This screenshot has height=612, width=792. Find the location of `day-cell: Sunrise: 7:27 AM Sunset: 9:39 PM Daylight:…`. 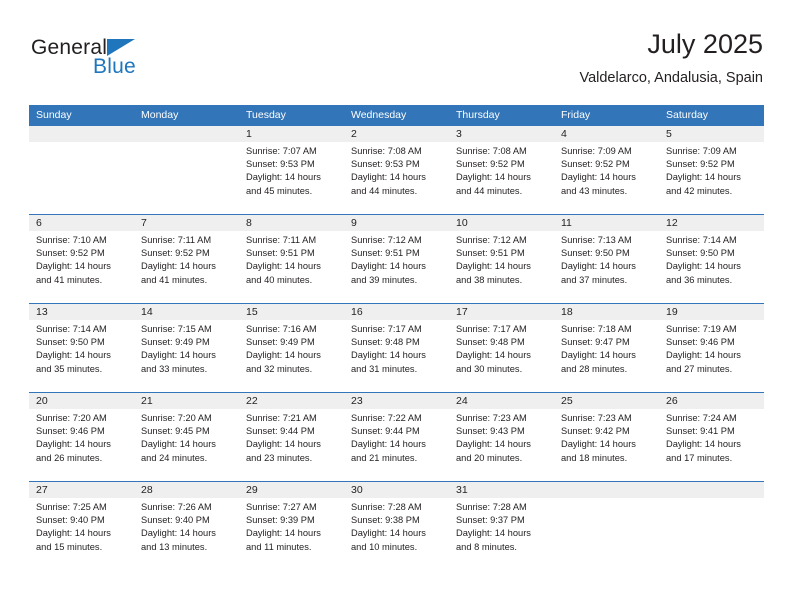

day-cell: Sunrise: 7:27 AM Sunset: 9:39 PM Daylight:… is located at coordinates (291, 534).